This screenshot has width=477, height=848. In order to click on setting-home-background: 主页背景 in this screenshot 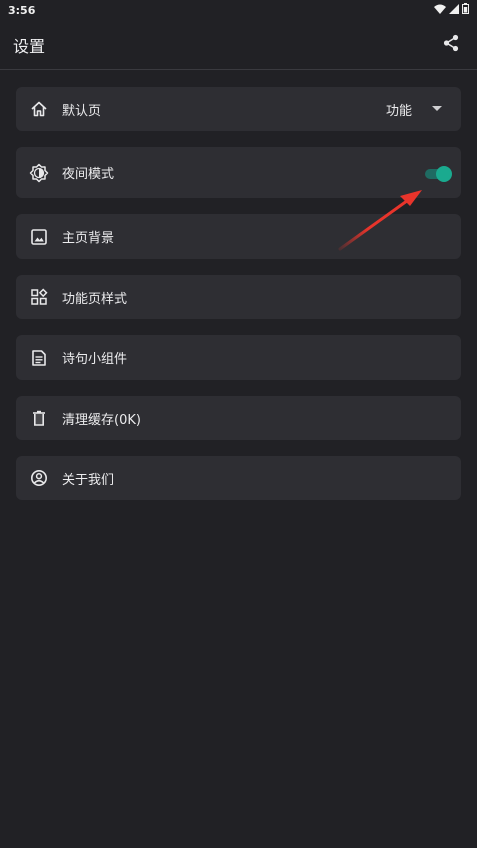, I will do `click(238, 236)`.